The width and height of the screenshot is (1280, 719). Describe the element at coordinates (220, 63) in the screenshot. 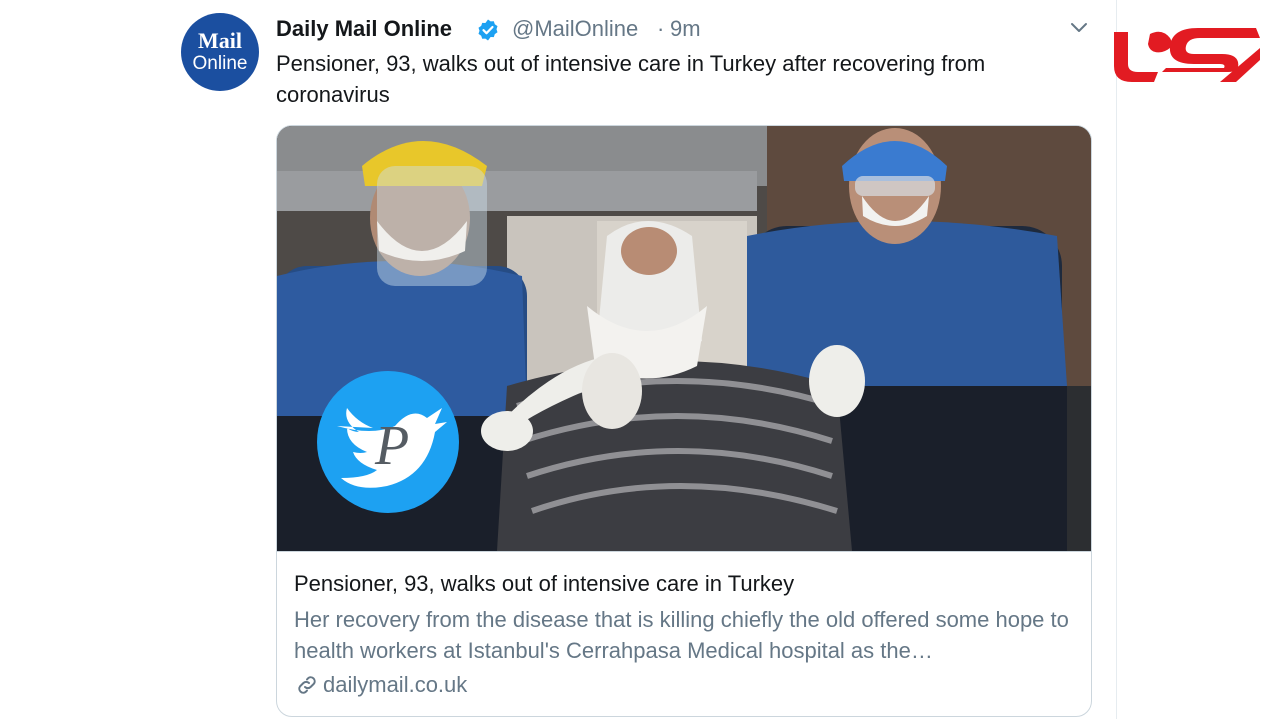

I see `avatar-line2: Online` at that location.